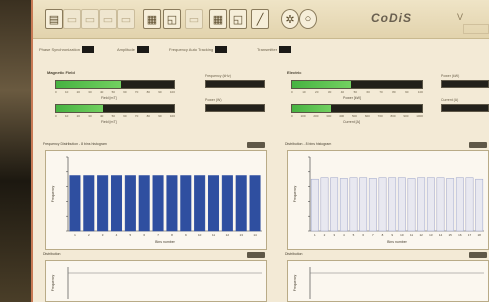 This screenshot has height=302, width=489. What do you see at coordinates (393, 116) in the screenshot?
I see `meter-tick-label: 800` at bounding box center [393, 116].